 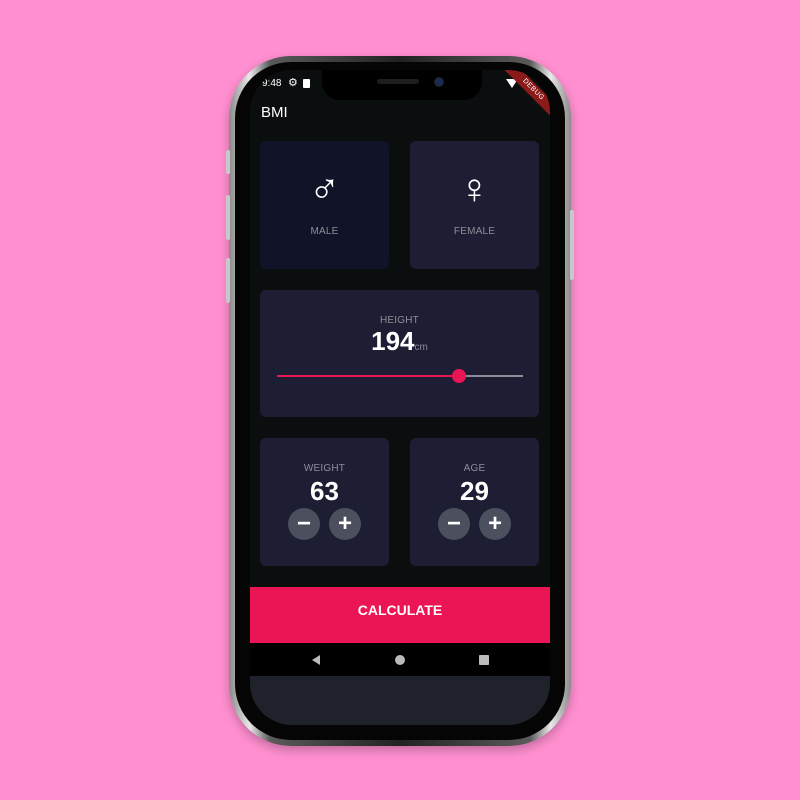 I want to click on notch, so click(x=402, y=85).